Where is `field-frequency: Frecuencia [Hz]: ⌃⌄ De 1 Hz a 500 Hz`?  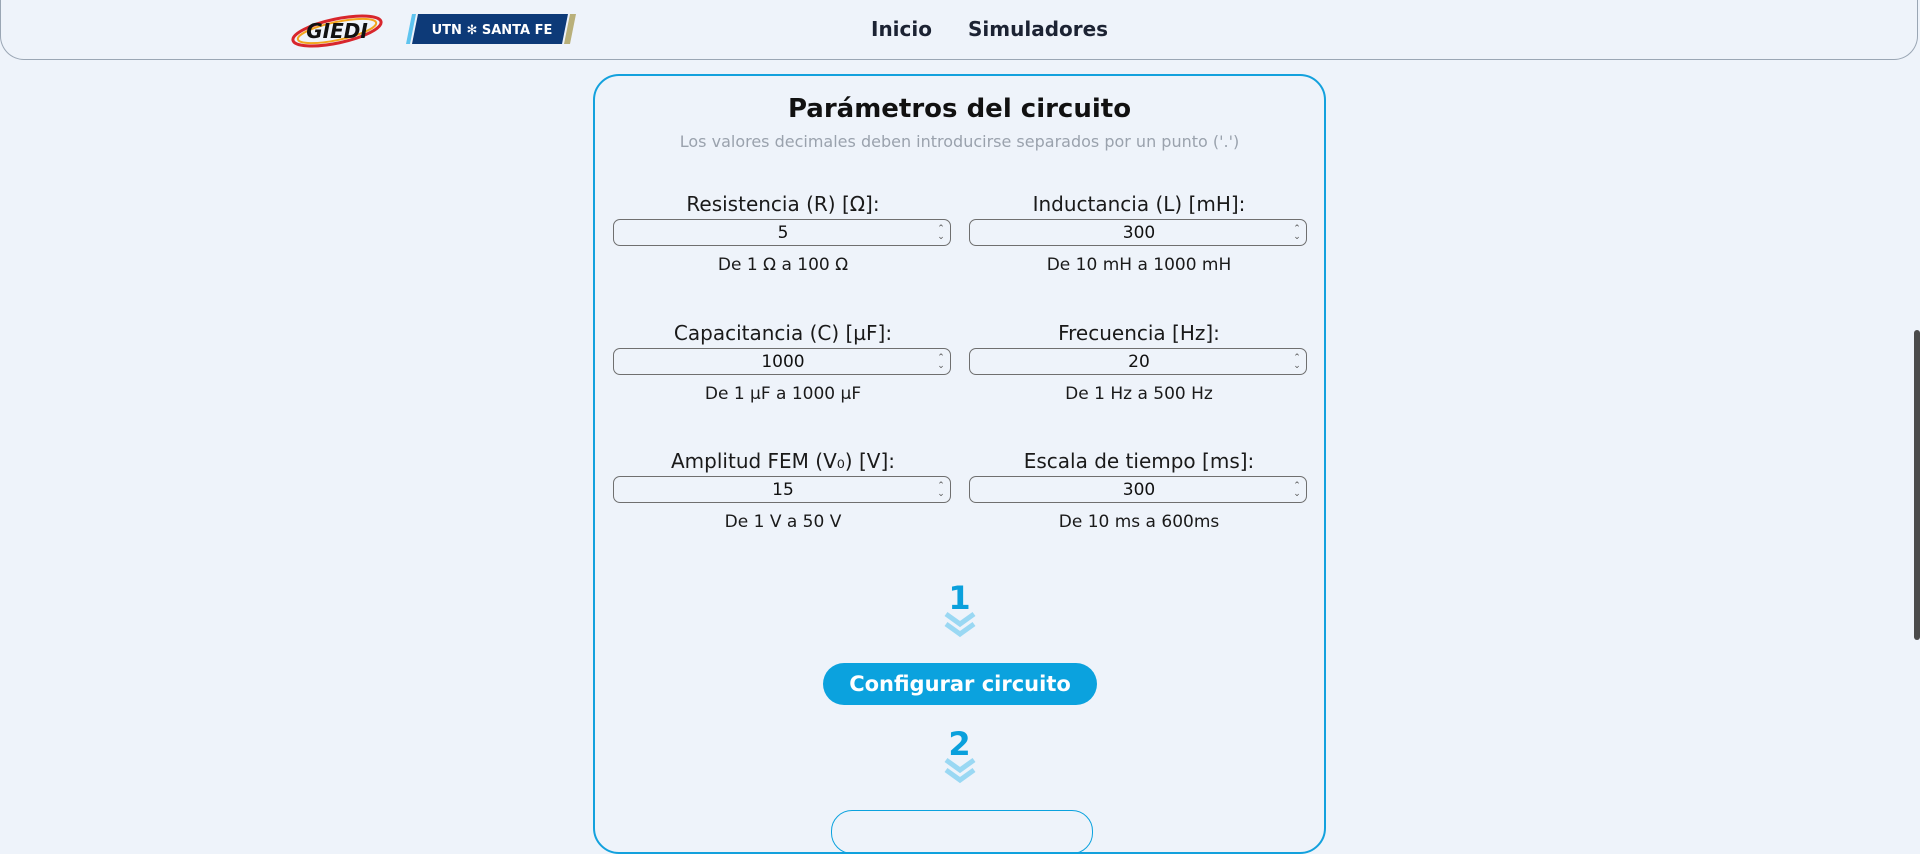 field-frequency: Frecuencia [Hz]: ⌃⌄ De 1 Hz a 500 Hz is located at coordinates (1139, 361).